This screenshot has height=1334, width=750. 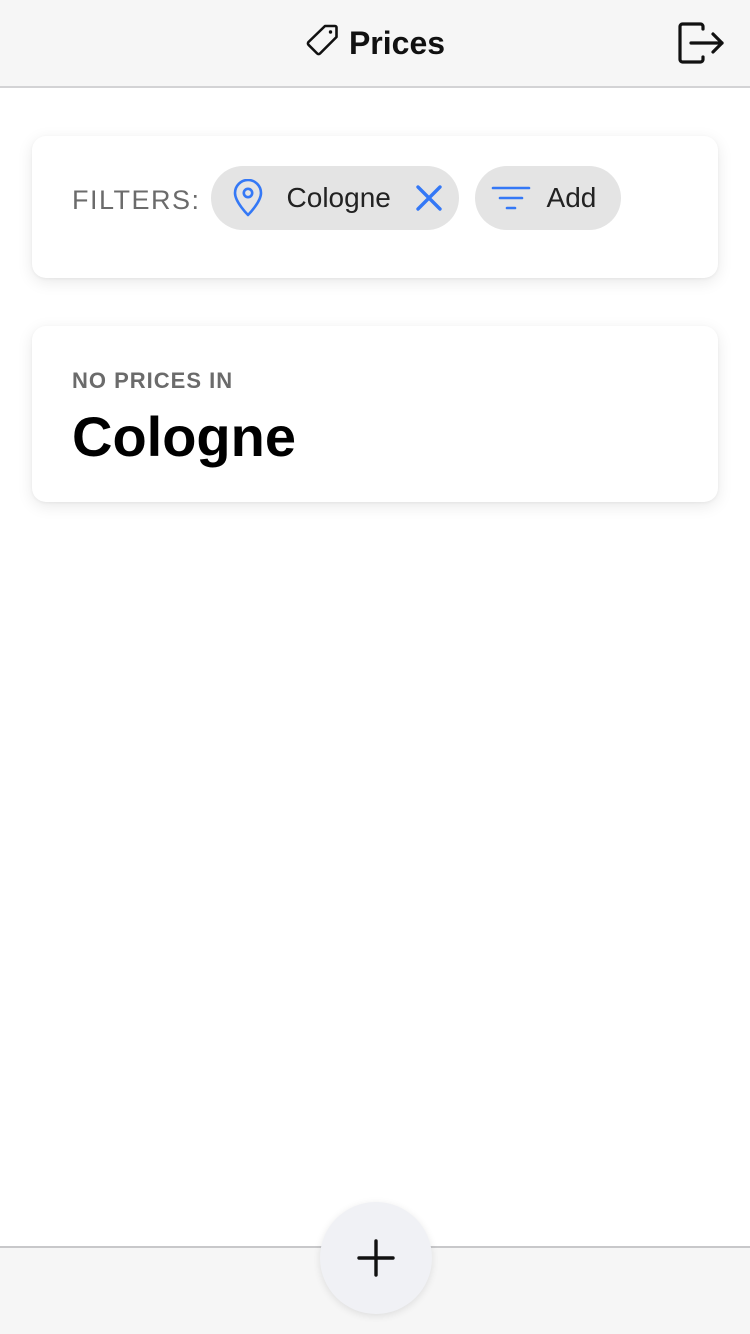 I want to click on close-icon, so click(x=429, y=198).